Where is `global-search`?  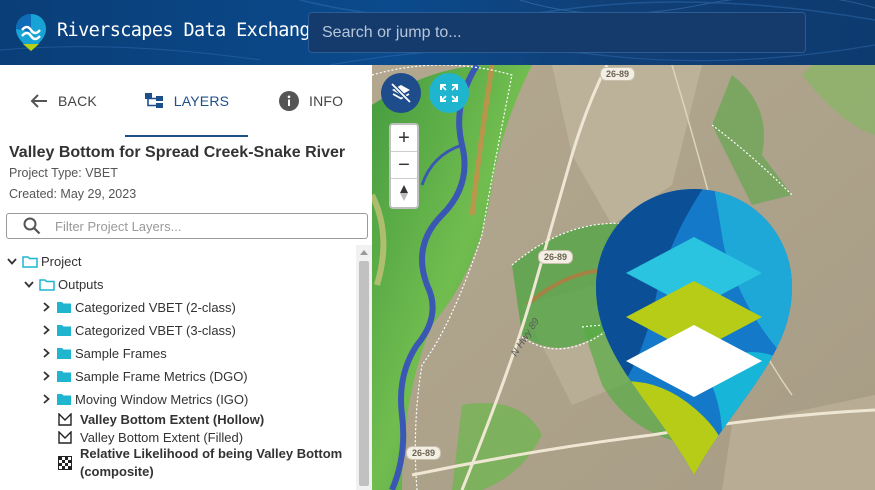
global-search is located at coordinates (557, 32).